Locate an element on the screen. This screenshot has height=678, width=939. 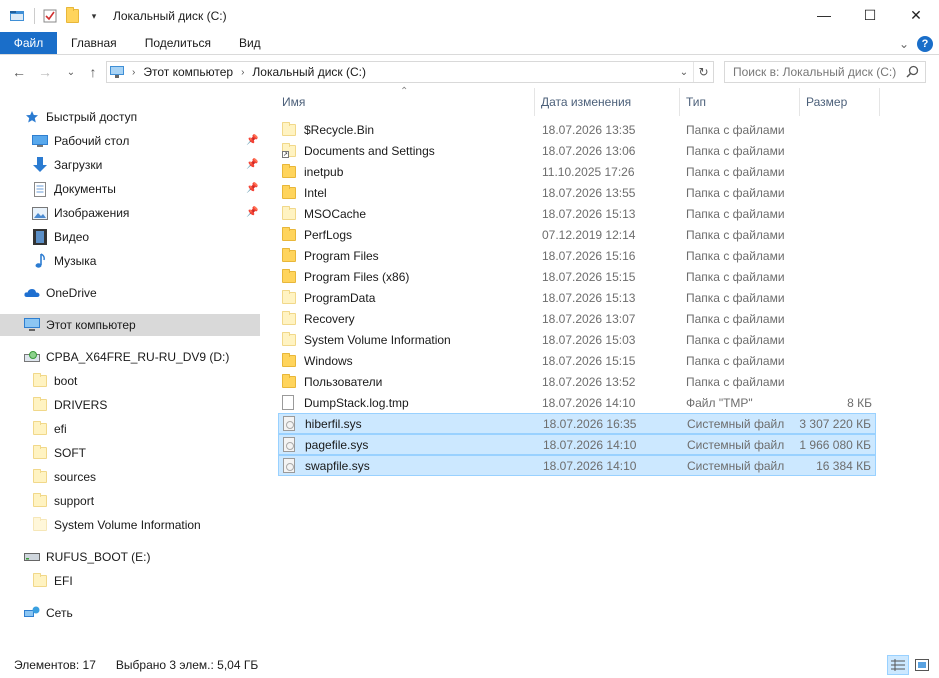
file-type: Системный файл is located at coordinates (736, 423).